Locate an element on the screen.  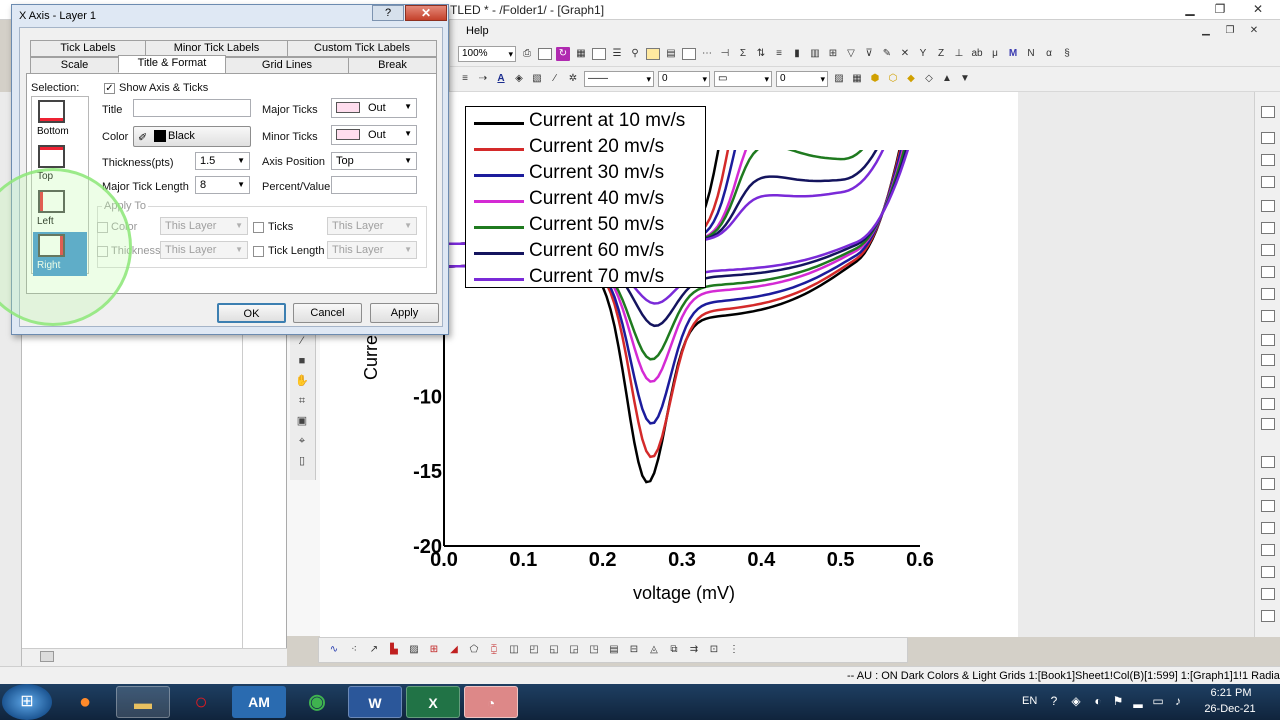
bar-chart-icon: ▮ is located at coordinates (797, 54).